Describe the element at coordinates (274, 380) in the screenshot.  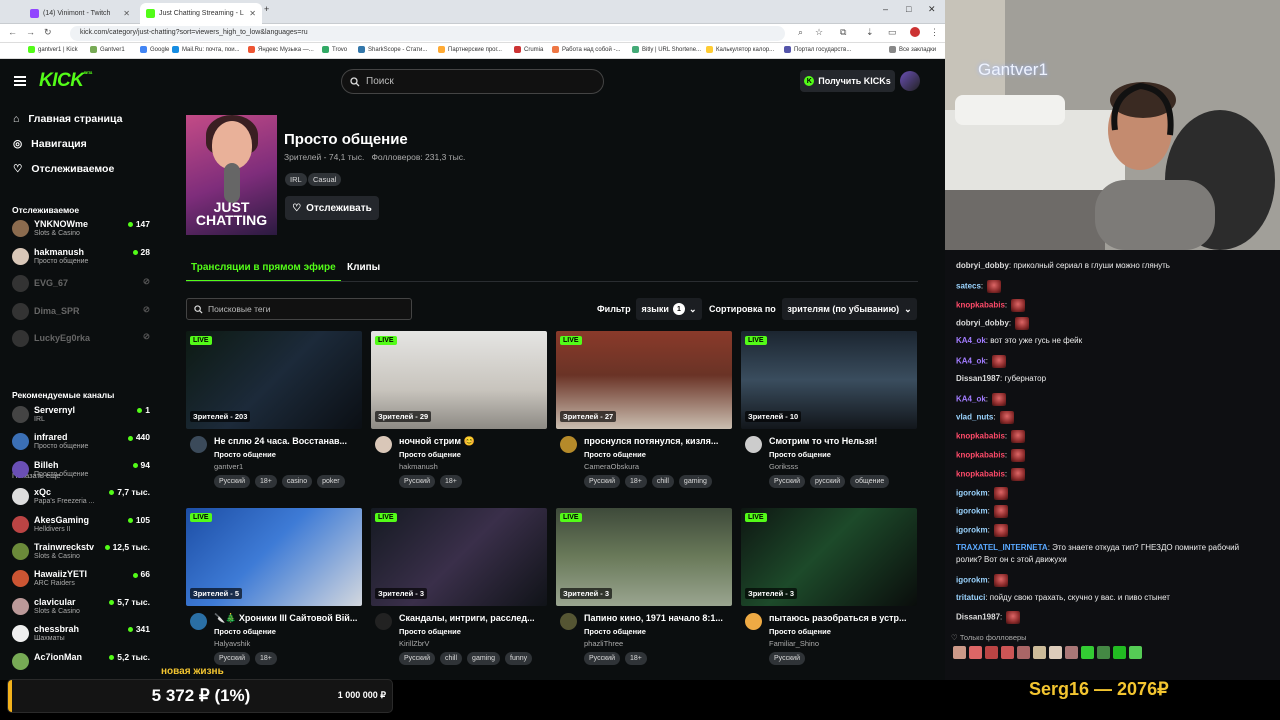
I see `stream-thumbnail: LIVE Зрителей - 203` at that location.